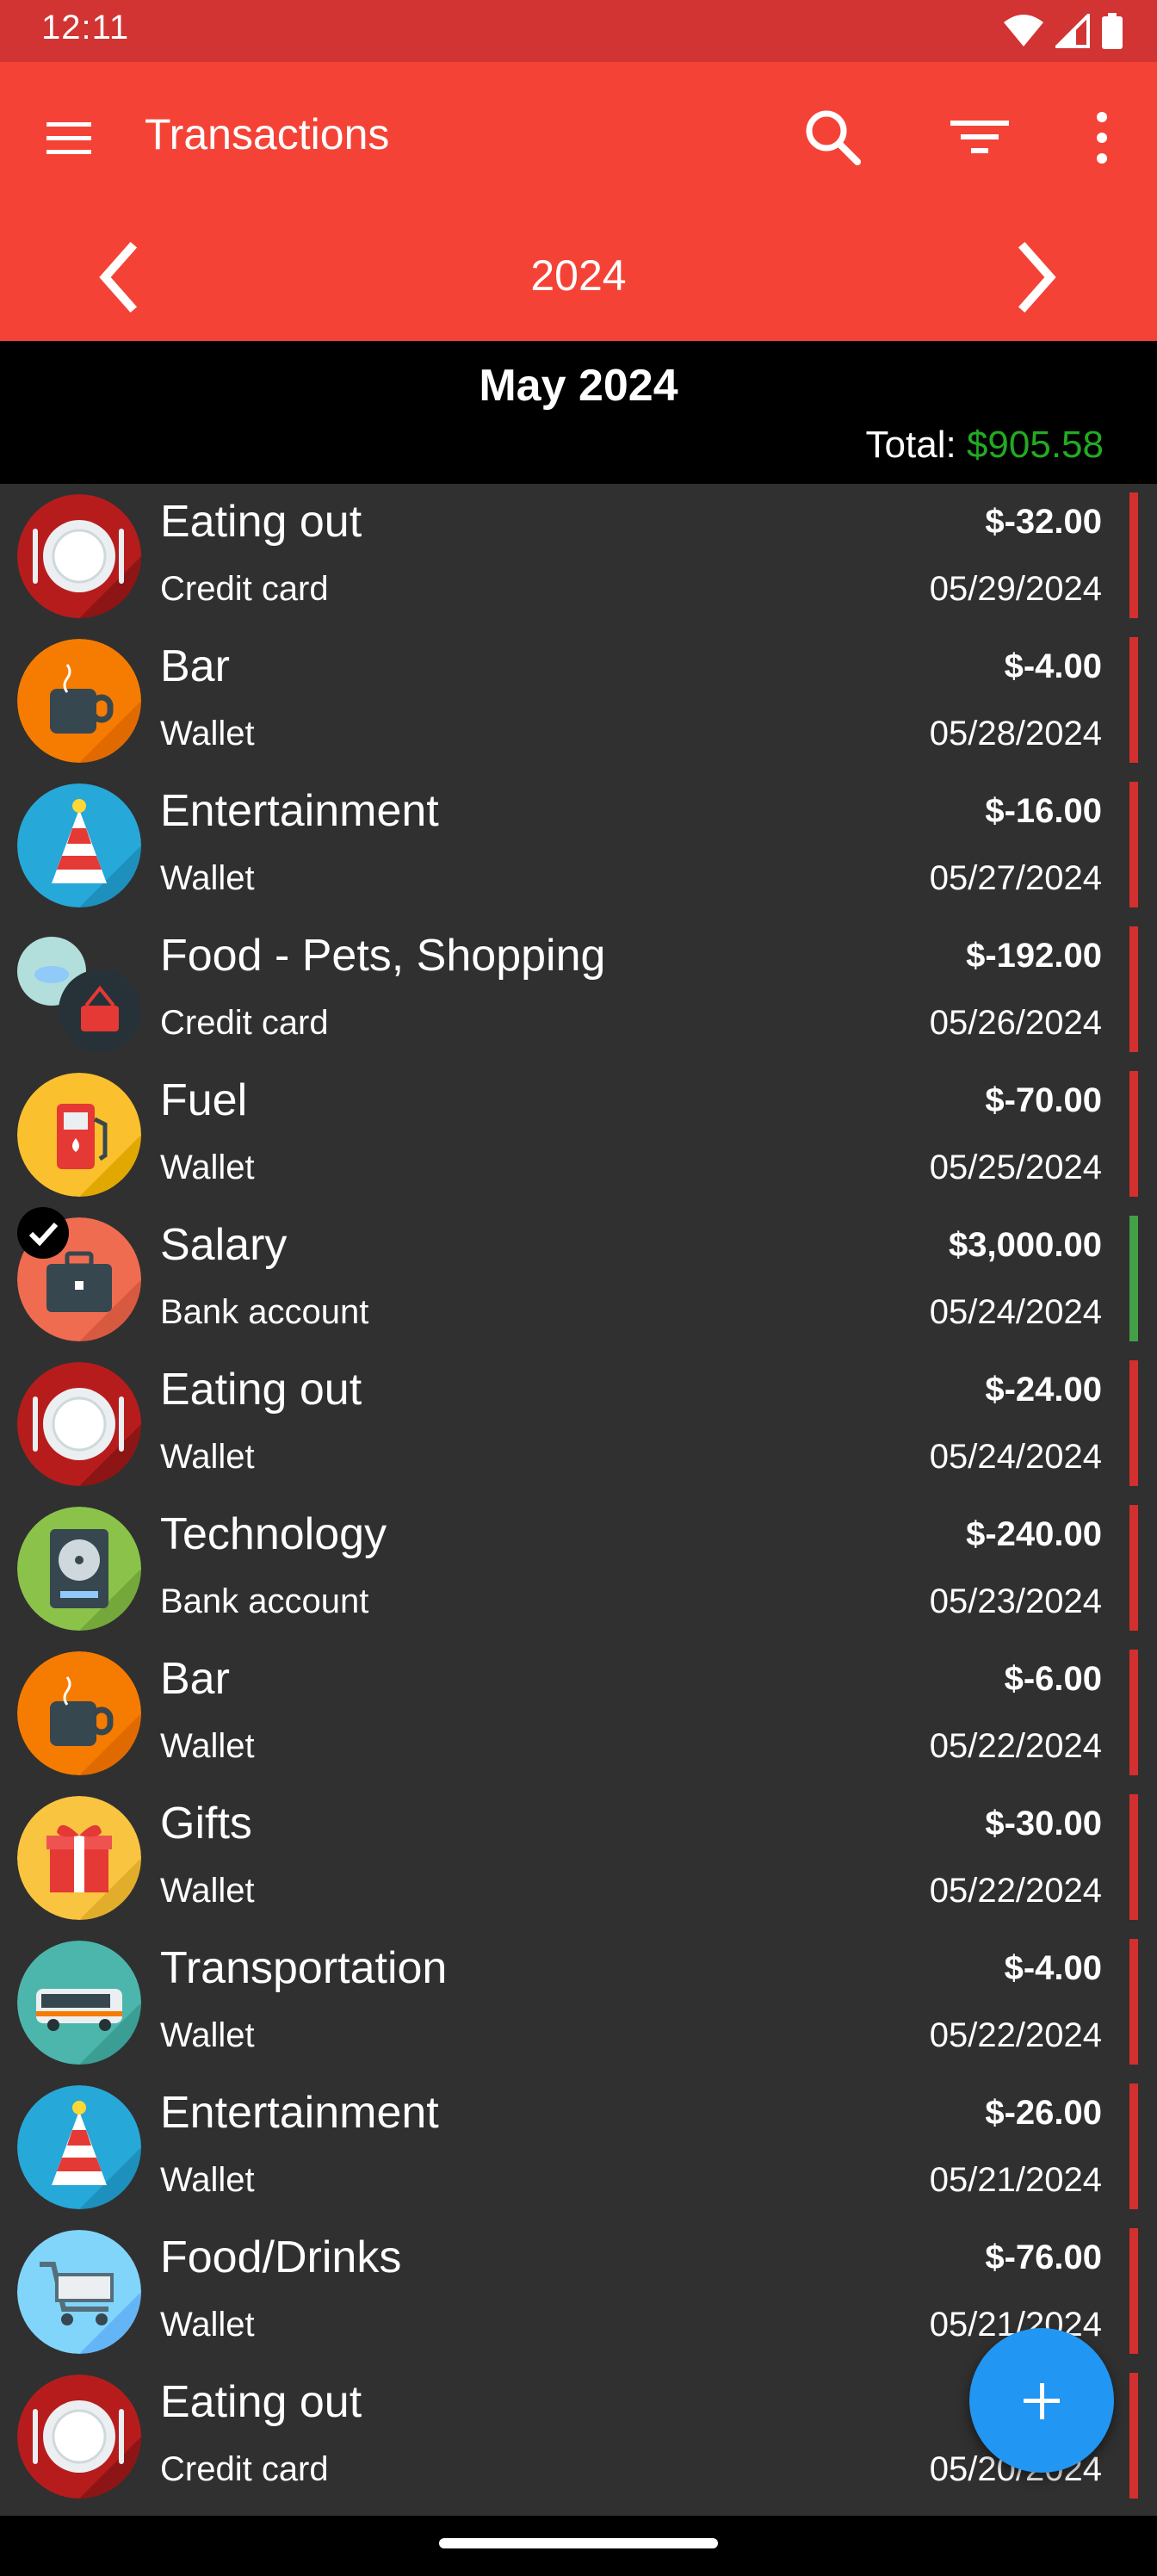 Image resolution: width=1157 pixels, height=2576 pixels. I want to click on month-header: May 2024 Total: $905.58, so click(579, 413).